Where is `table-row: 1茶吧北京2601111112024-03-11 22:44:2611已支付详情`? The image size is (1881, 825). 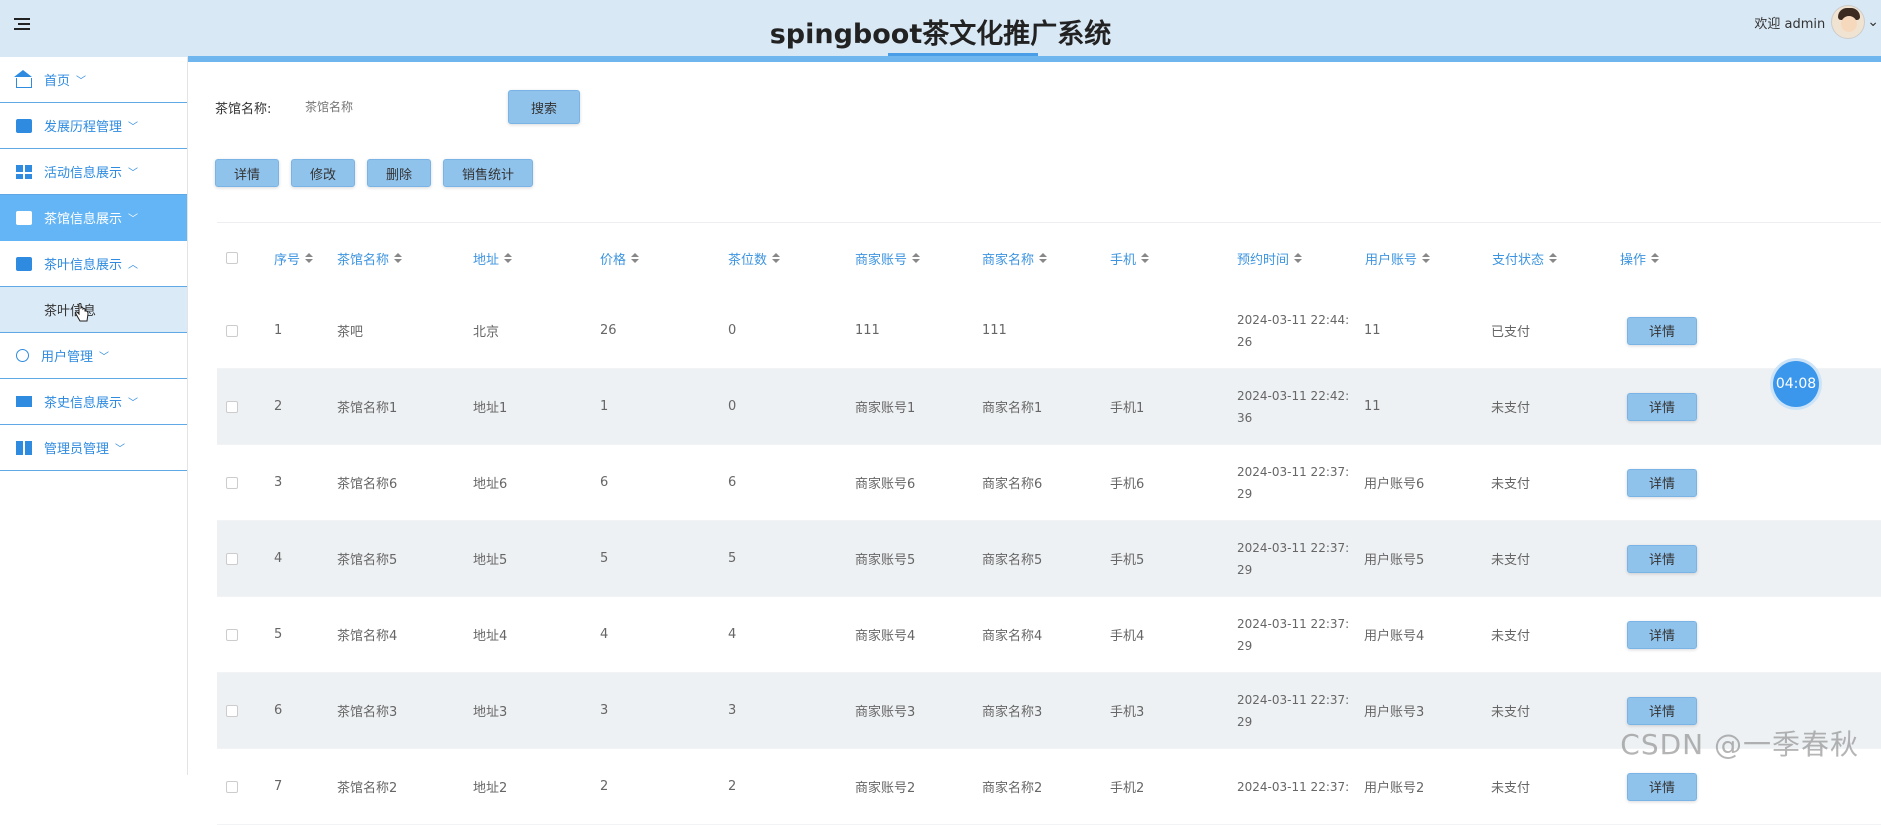 table-row: 1茶吧北京2601111112024-03-11 22:44:2611已支付详情 is located at coordinates (1049, 331).